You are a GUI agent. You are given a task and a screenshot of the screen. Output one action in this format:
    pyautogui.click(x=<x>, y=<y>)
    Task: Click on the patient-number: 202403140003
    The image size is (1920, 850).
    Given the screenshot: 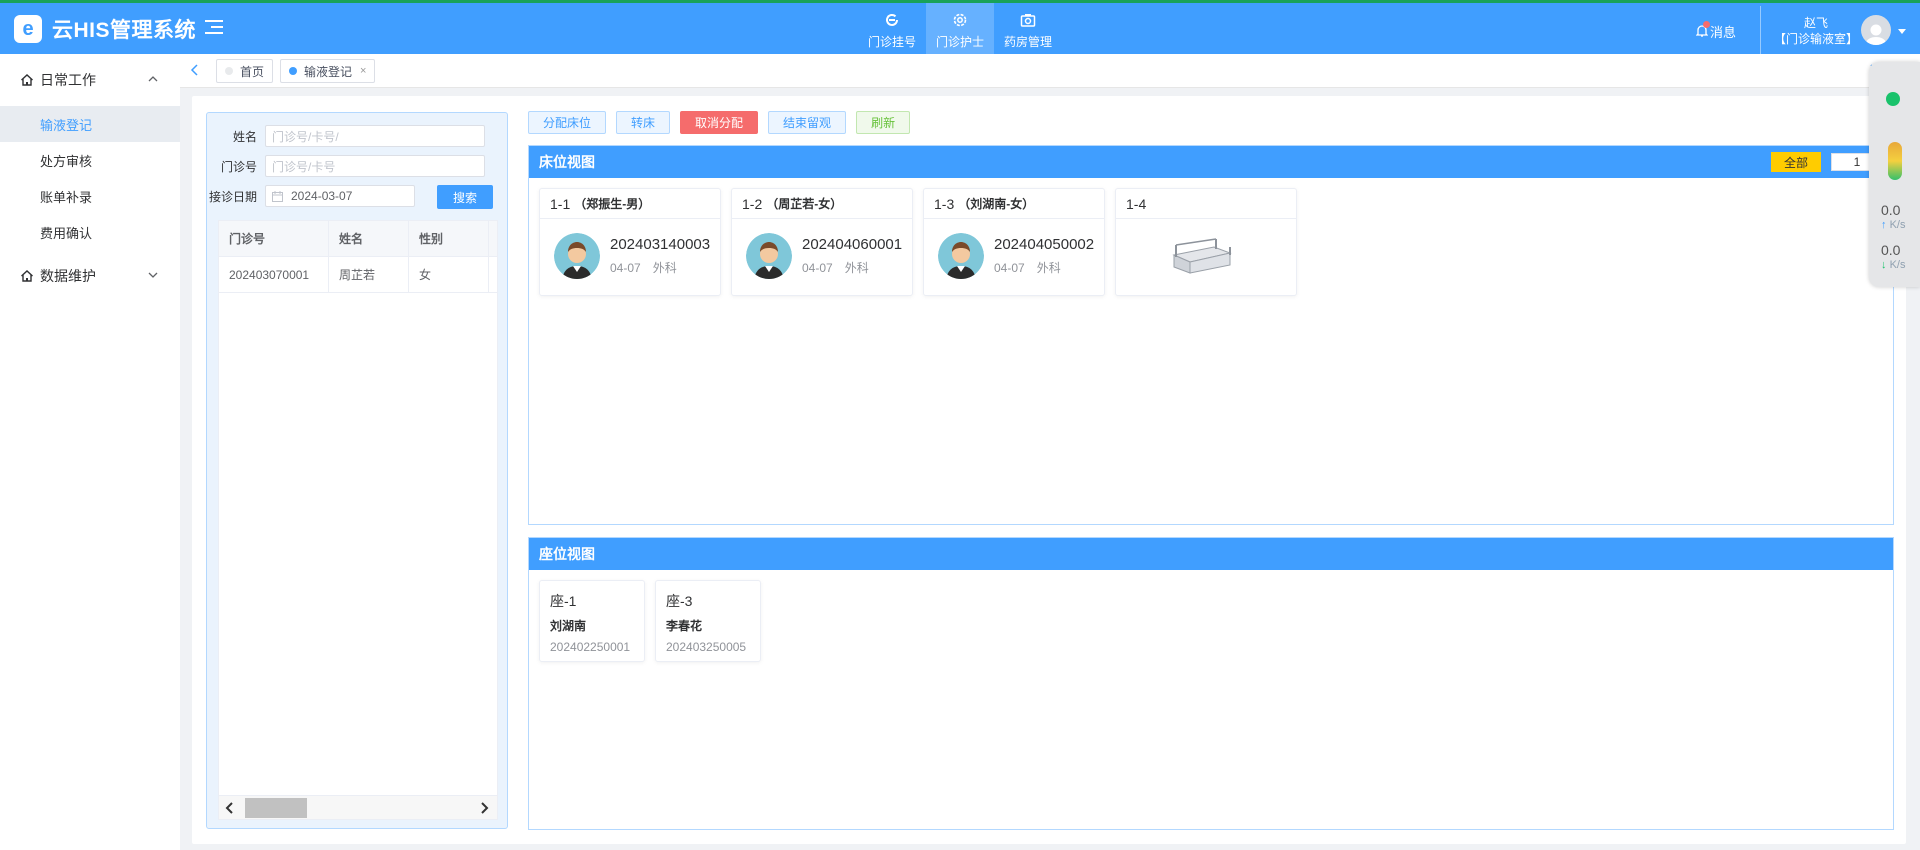 What is the action you would take?
    pyautogui.click(x=660, y=244)
    